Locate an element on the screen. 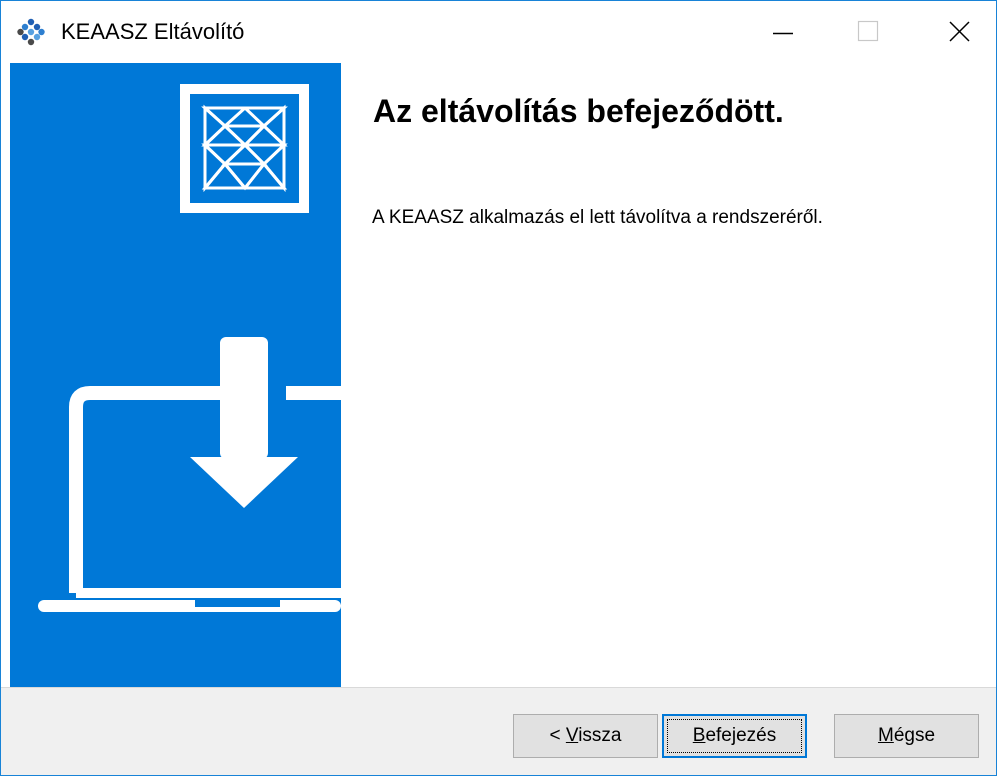 This screenshot has width=997, height=776. cancel-button-mnemonic: M is located at coordinates (885, 735).